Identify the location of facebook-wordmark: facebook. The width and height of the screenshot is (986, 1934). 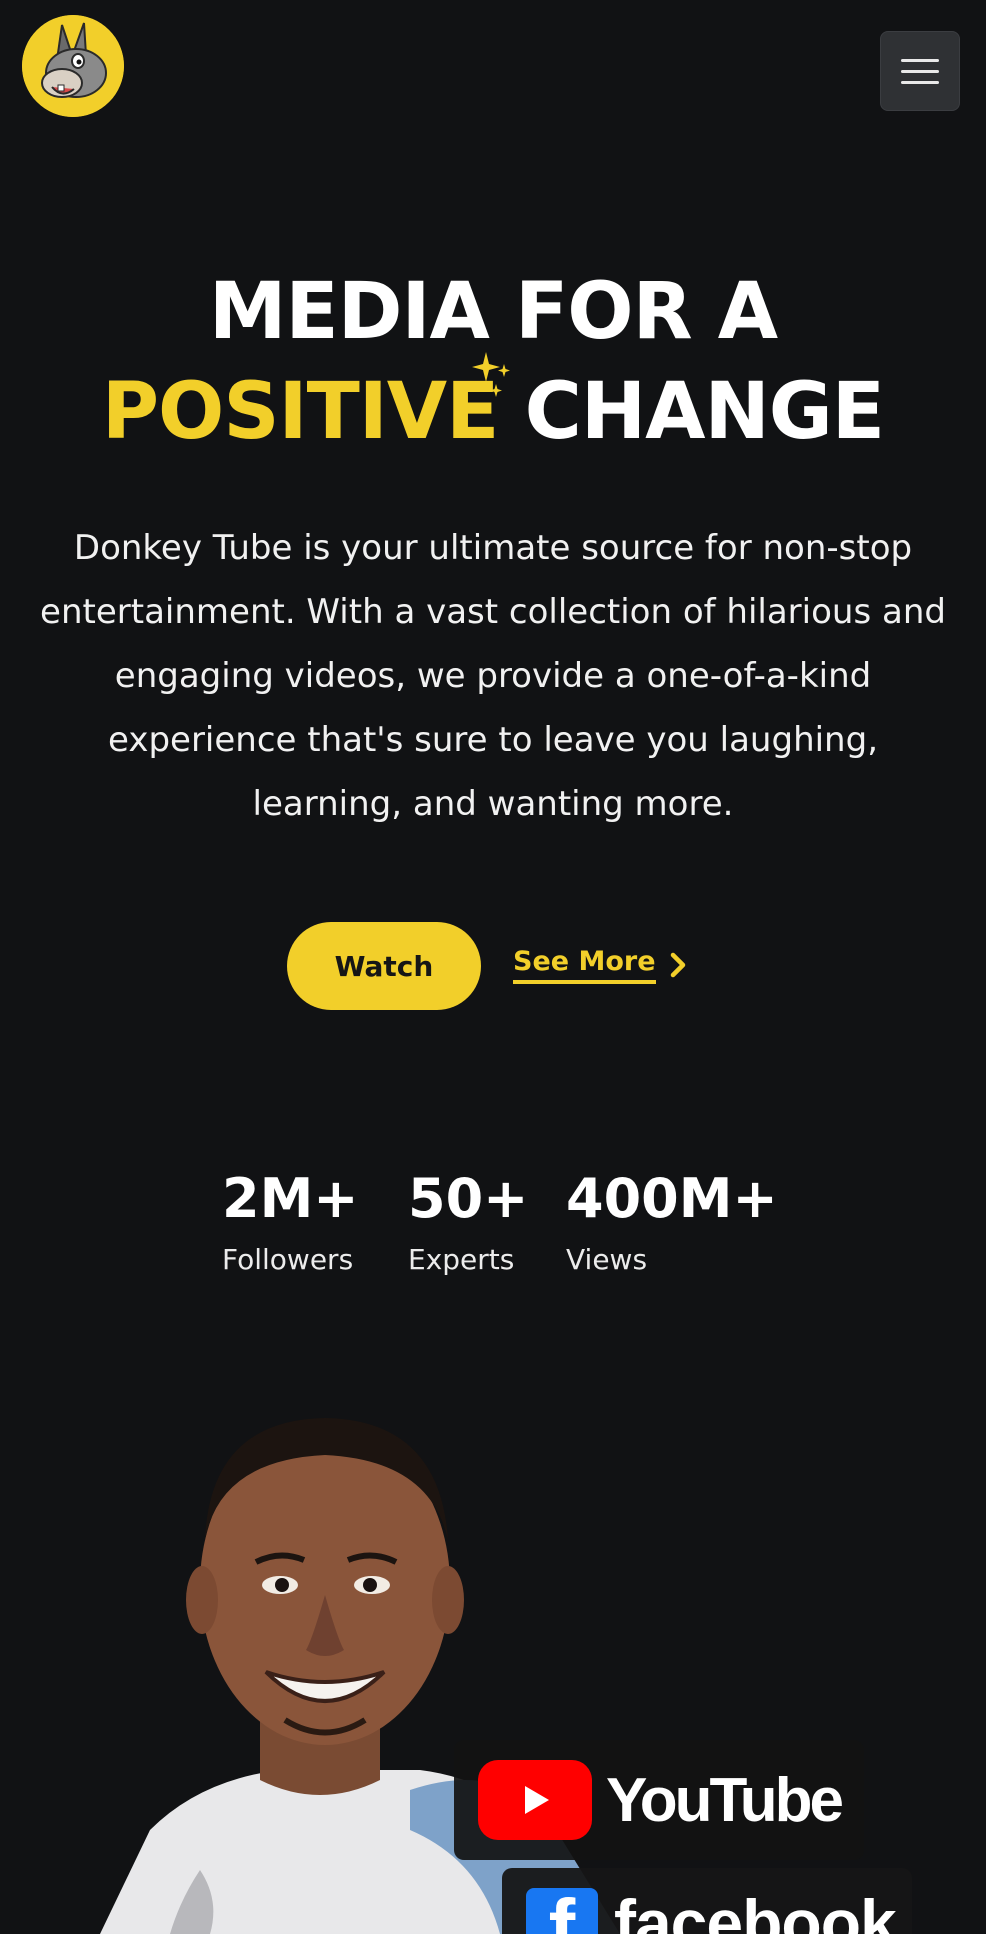
(755, 1910).